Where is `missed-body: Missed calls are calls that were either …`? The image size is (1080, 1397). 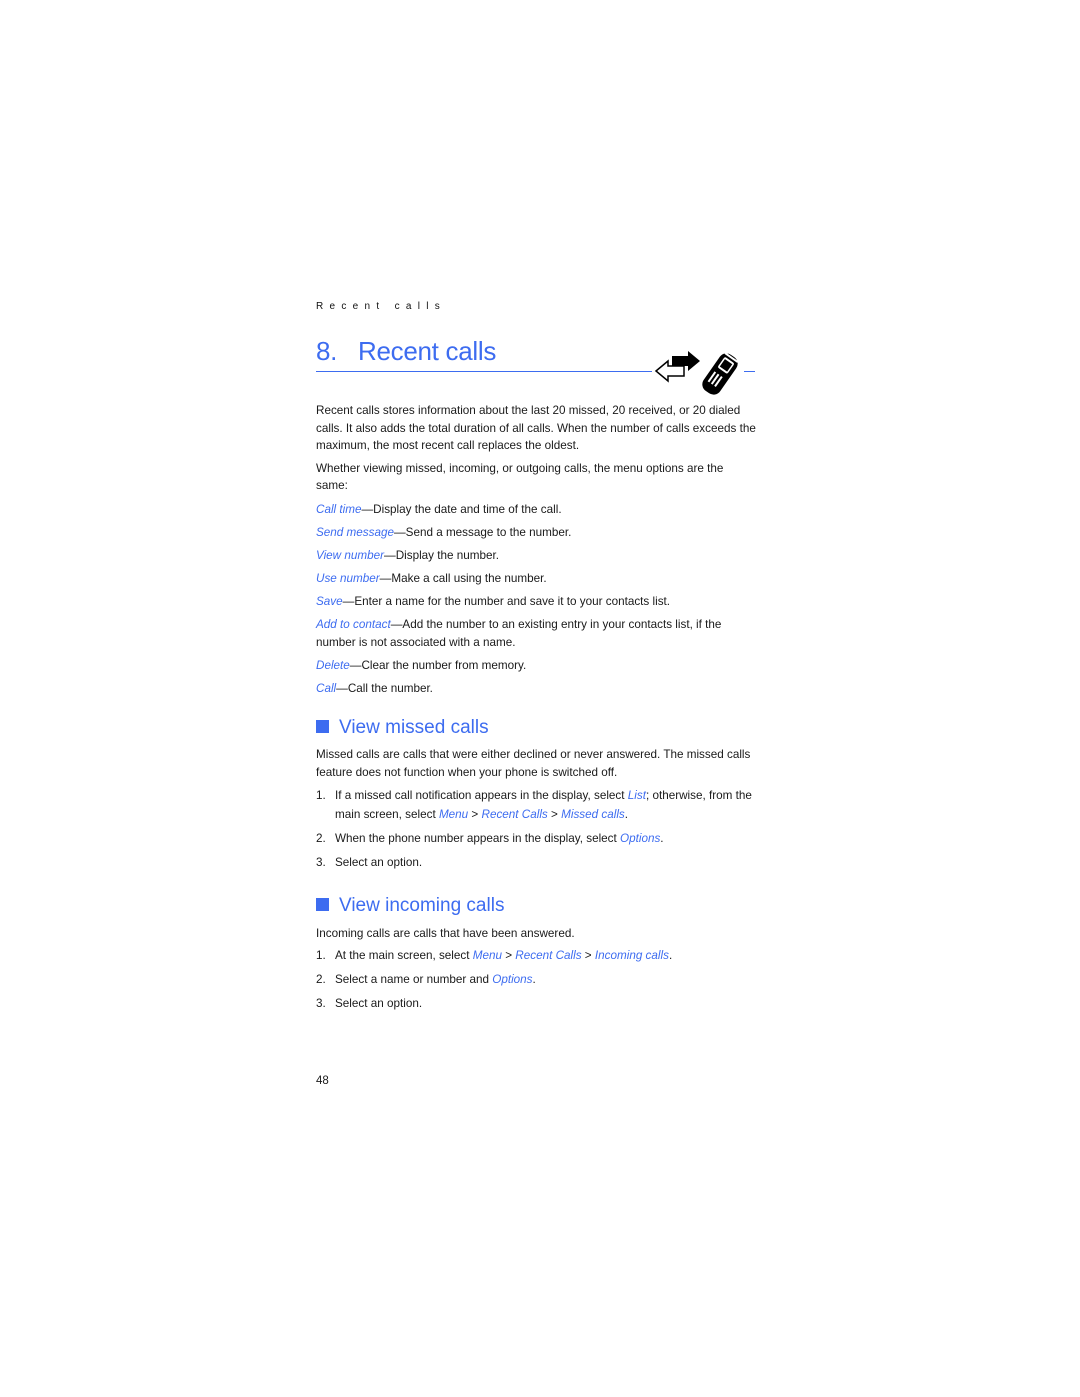
missed-body: Missed calls are calls that were either … is located at coordinates (536, 763).